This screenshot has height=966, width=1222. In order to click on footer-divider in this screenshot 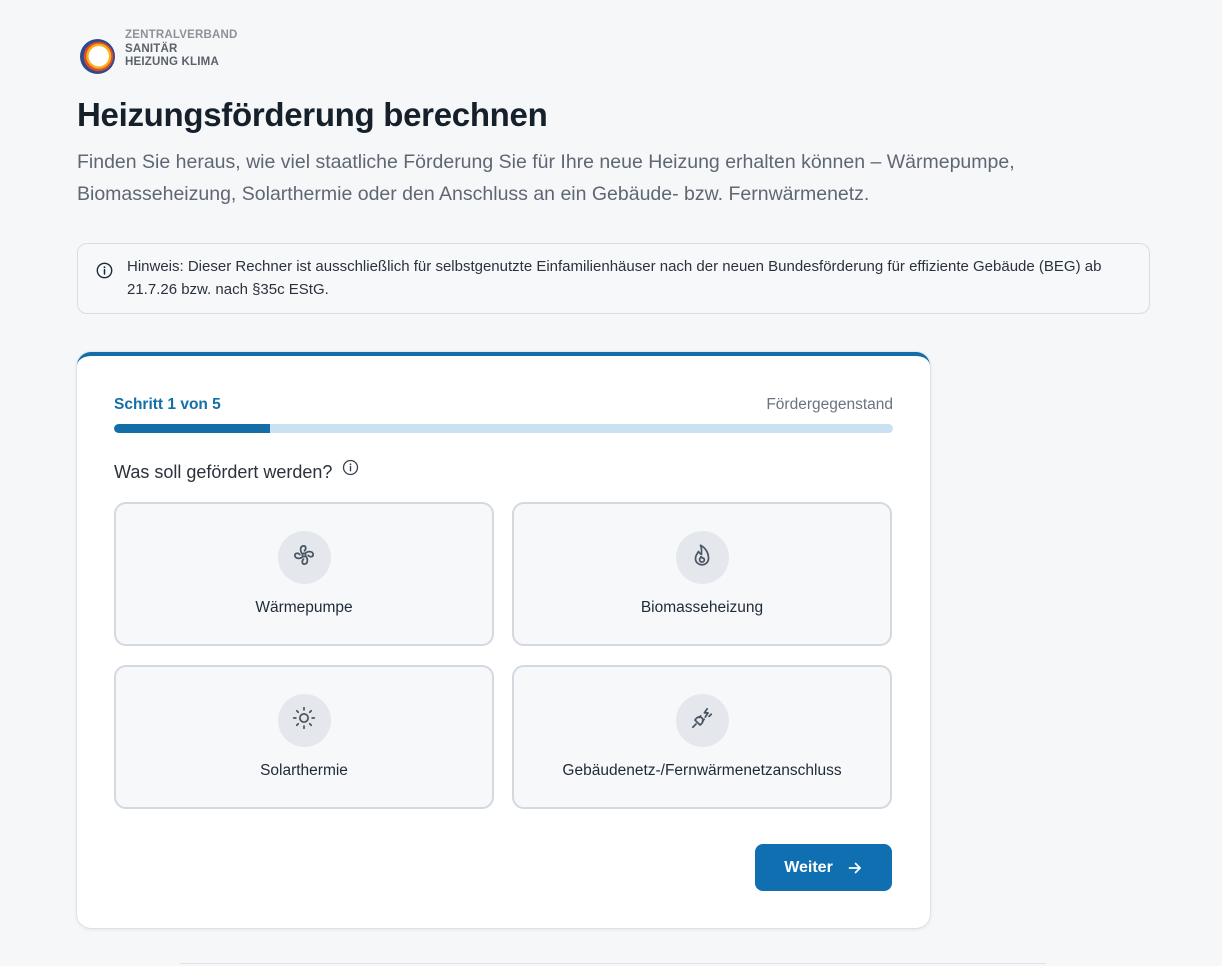, I will do `click(613, 963)`.